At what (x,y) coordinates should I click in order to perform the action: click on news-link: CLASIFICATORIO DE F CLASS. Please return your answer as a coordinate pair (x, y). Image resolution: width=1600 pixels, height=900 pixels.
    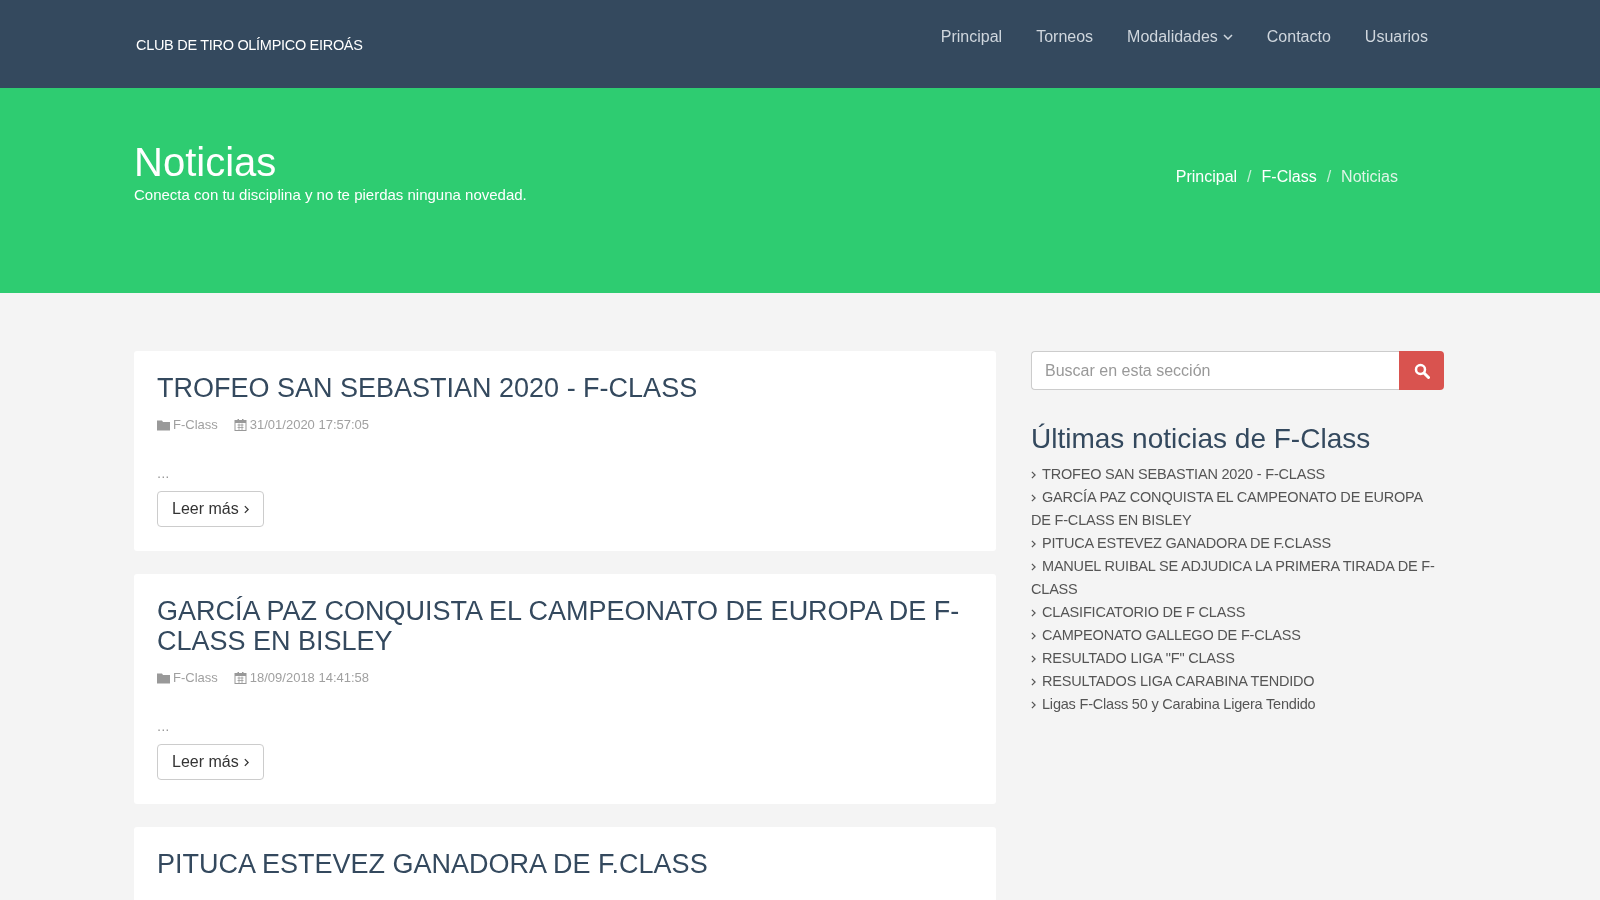
    Looking at the image, I should click on (1237, 612).